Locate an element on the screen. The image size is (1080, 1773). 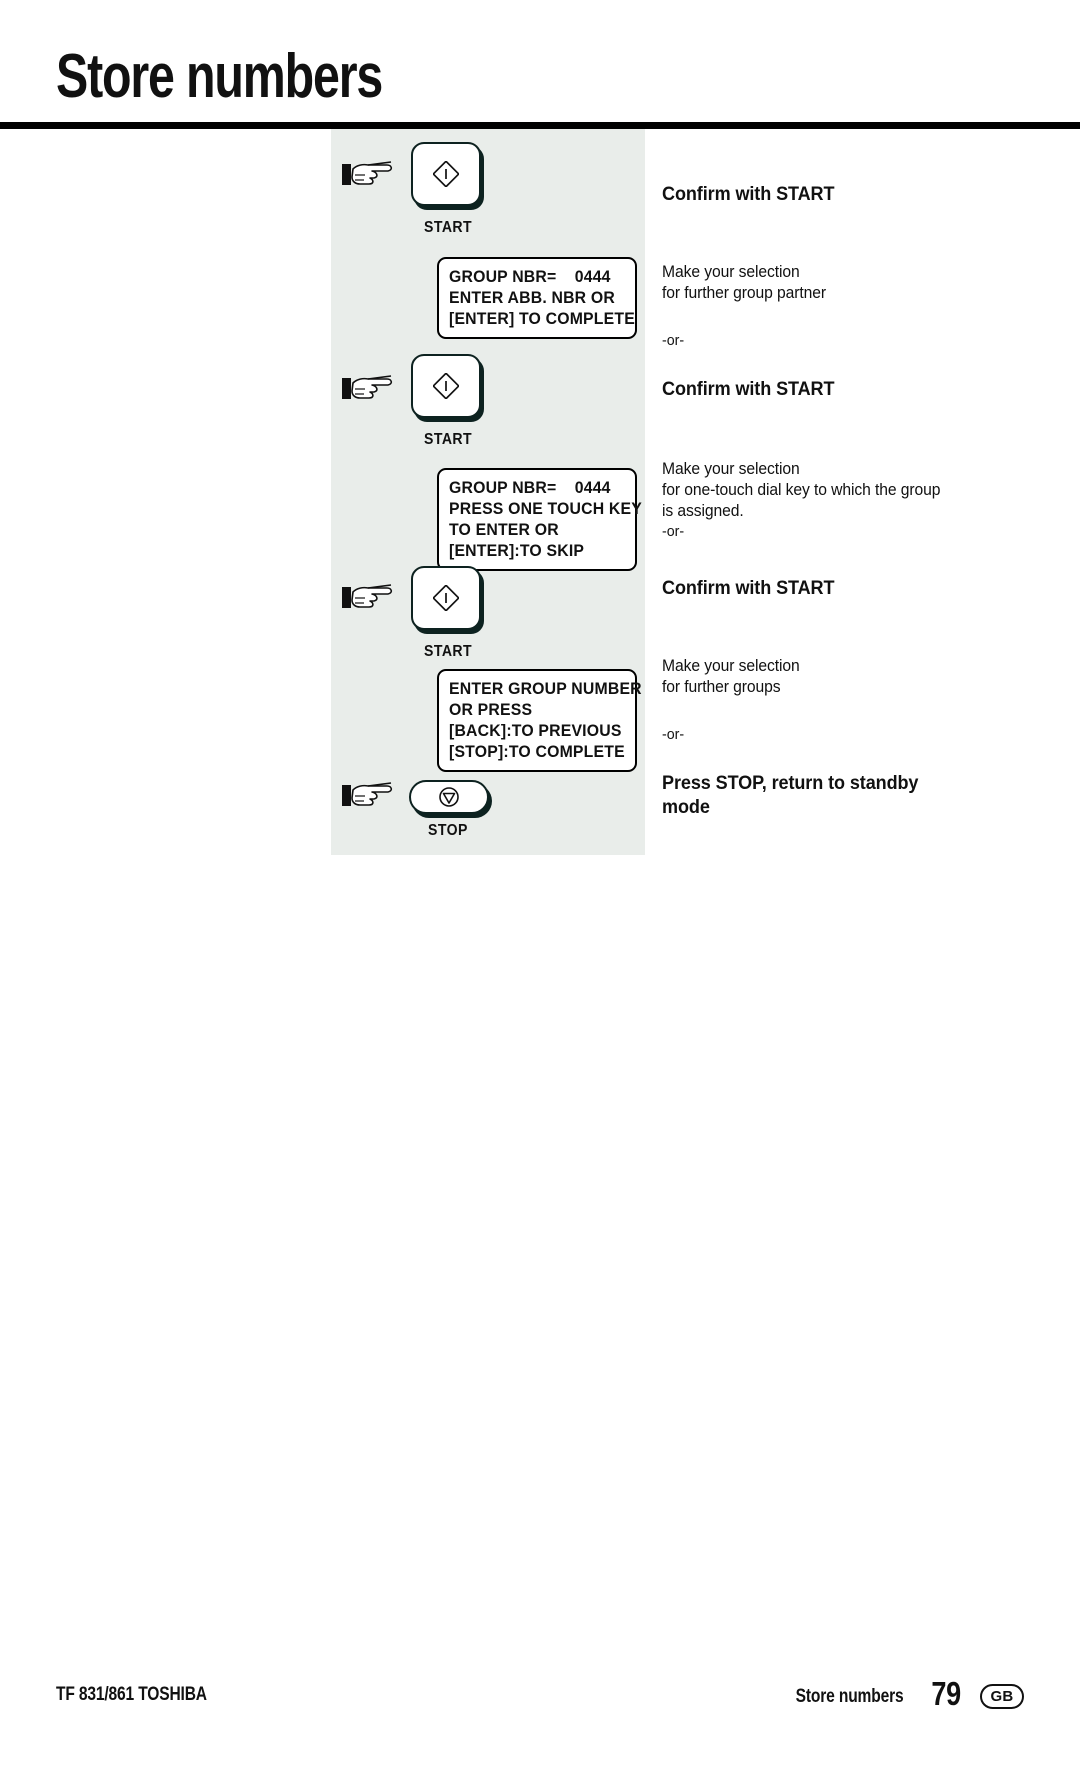
note-or-separator-1: -or- is located at coordinates (673, 340).